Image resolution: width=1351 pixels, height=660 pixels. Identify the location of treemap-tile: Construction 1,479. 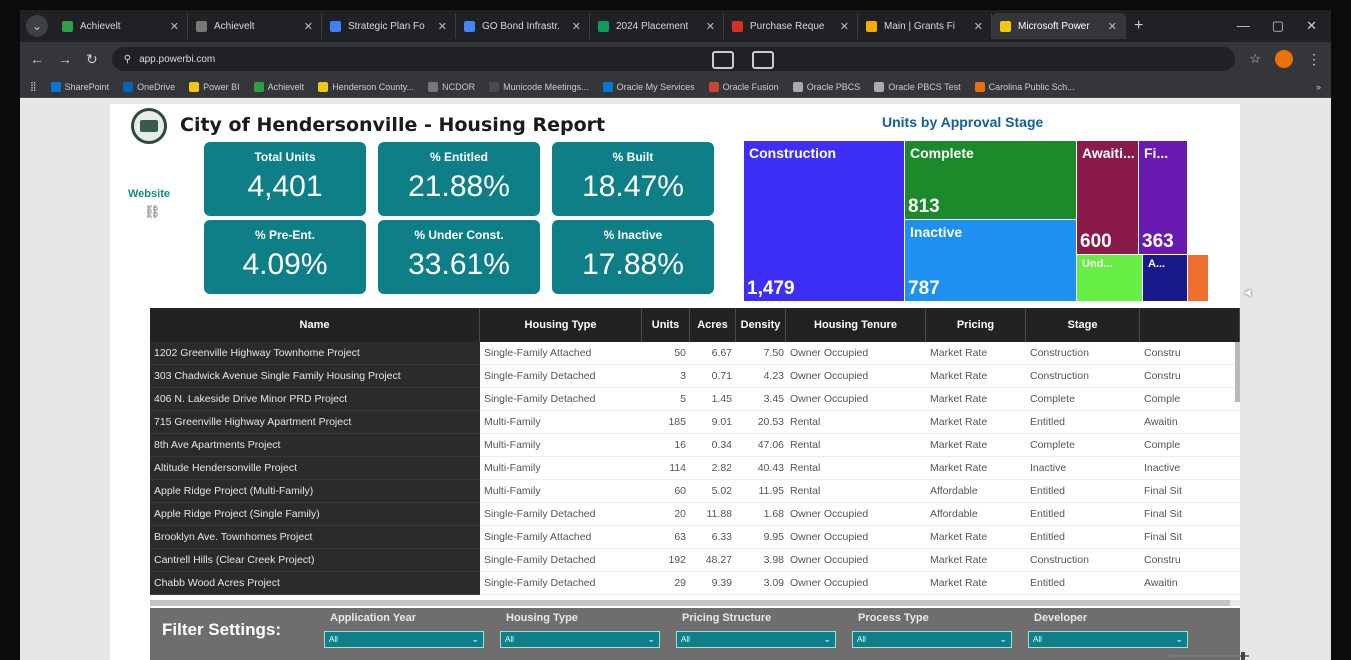
(824, 221).